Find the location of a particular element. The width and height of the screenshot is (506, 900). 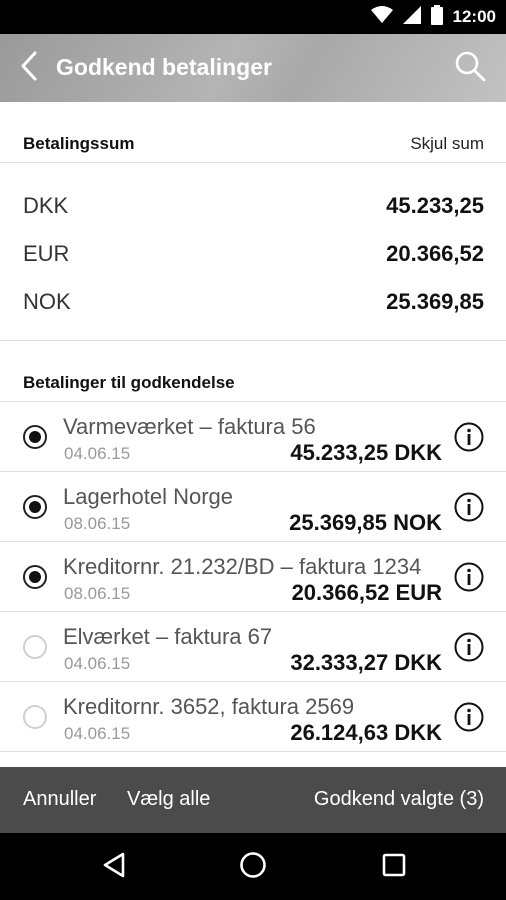

nav-recents-button is located at coordinates (394, 867).